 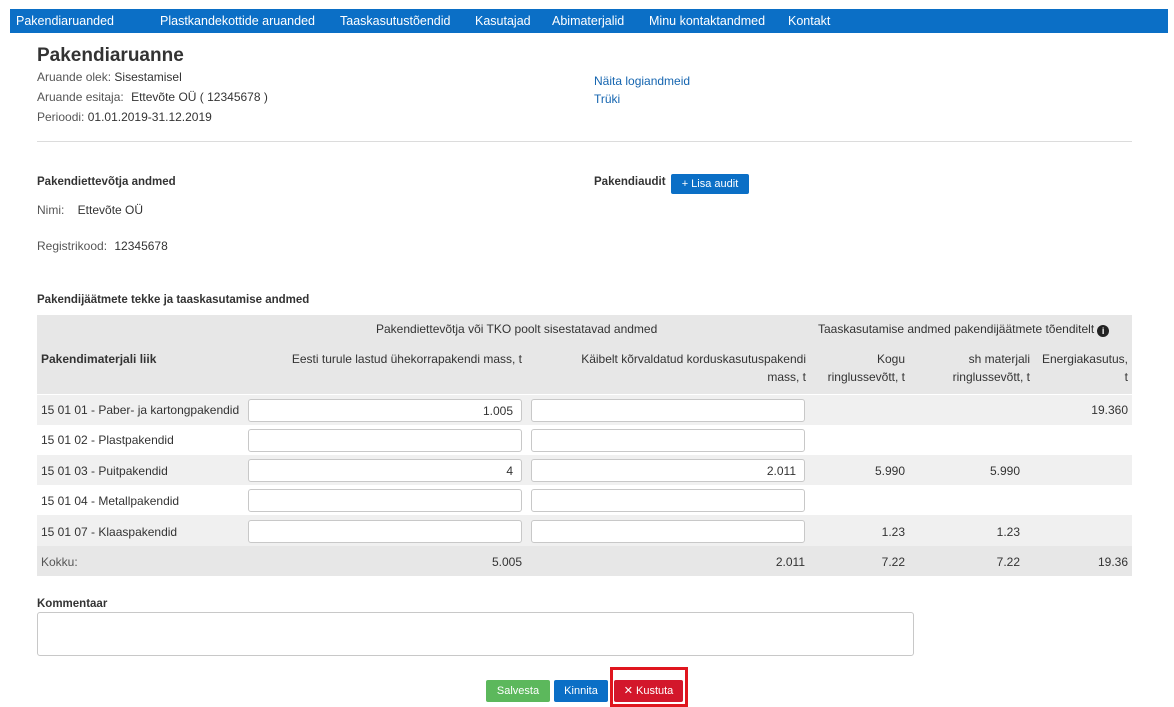 What do you see at coordinates (140, 410) in the screenshot?
I see `row-material: 15 01 01 - Paber- ja kartongpakendid` at bounding box center [140, 410].